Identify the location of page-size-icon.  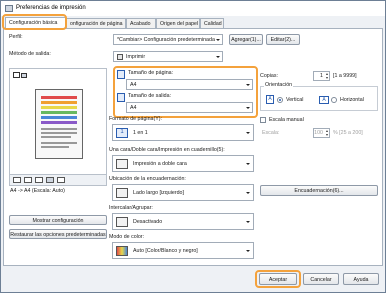
(121, 74).